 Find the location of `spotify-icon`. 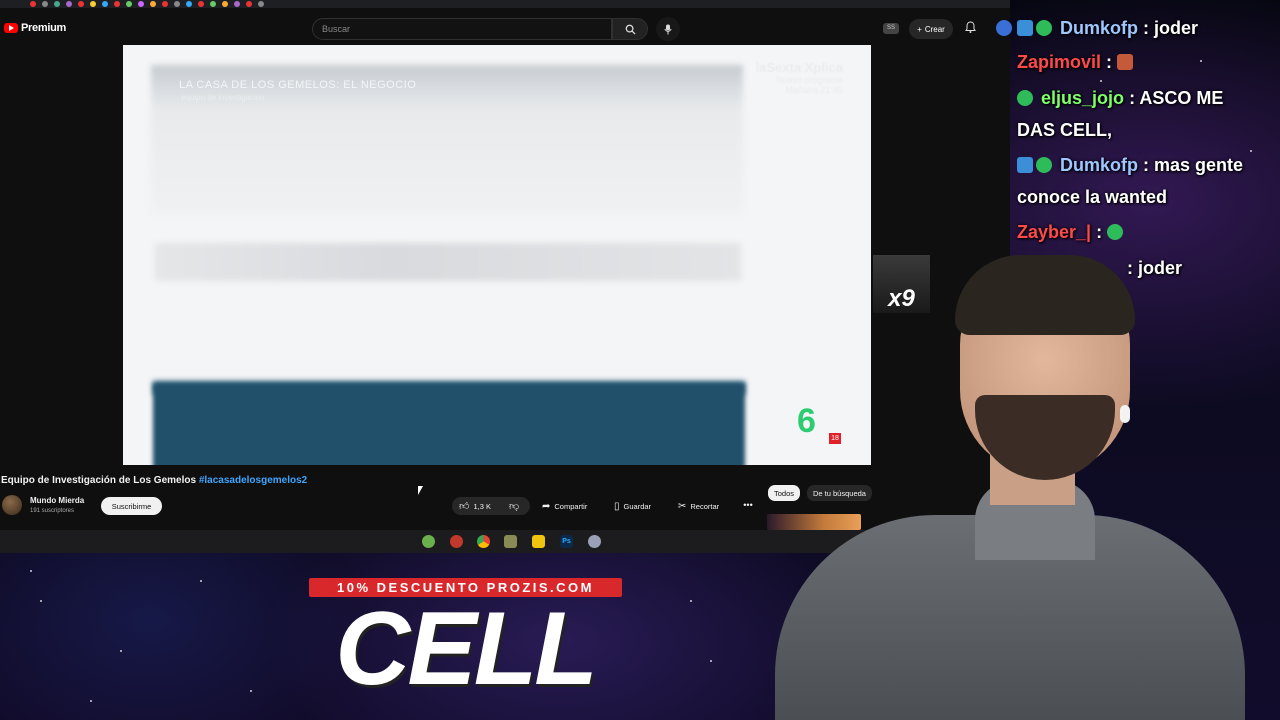

spotify-icon is located at coordinates (428, 541).